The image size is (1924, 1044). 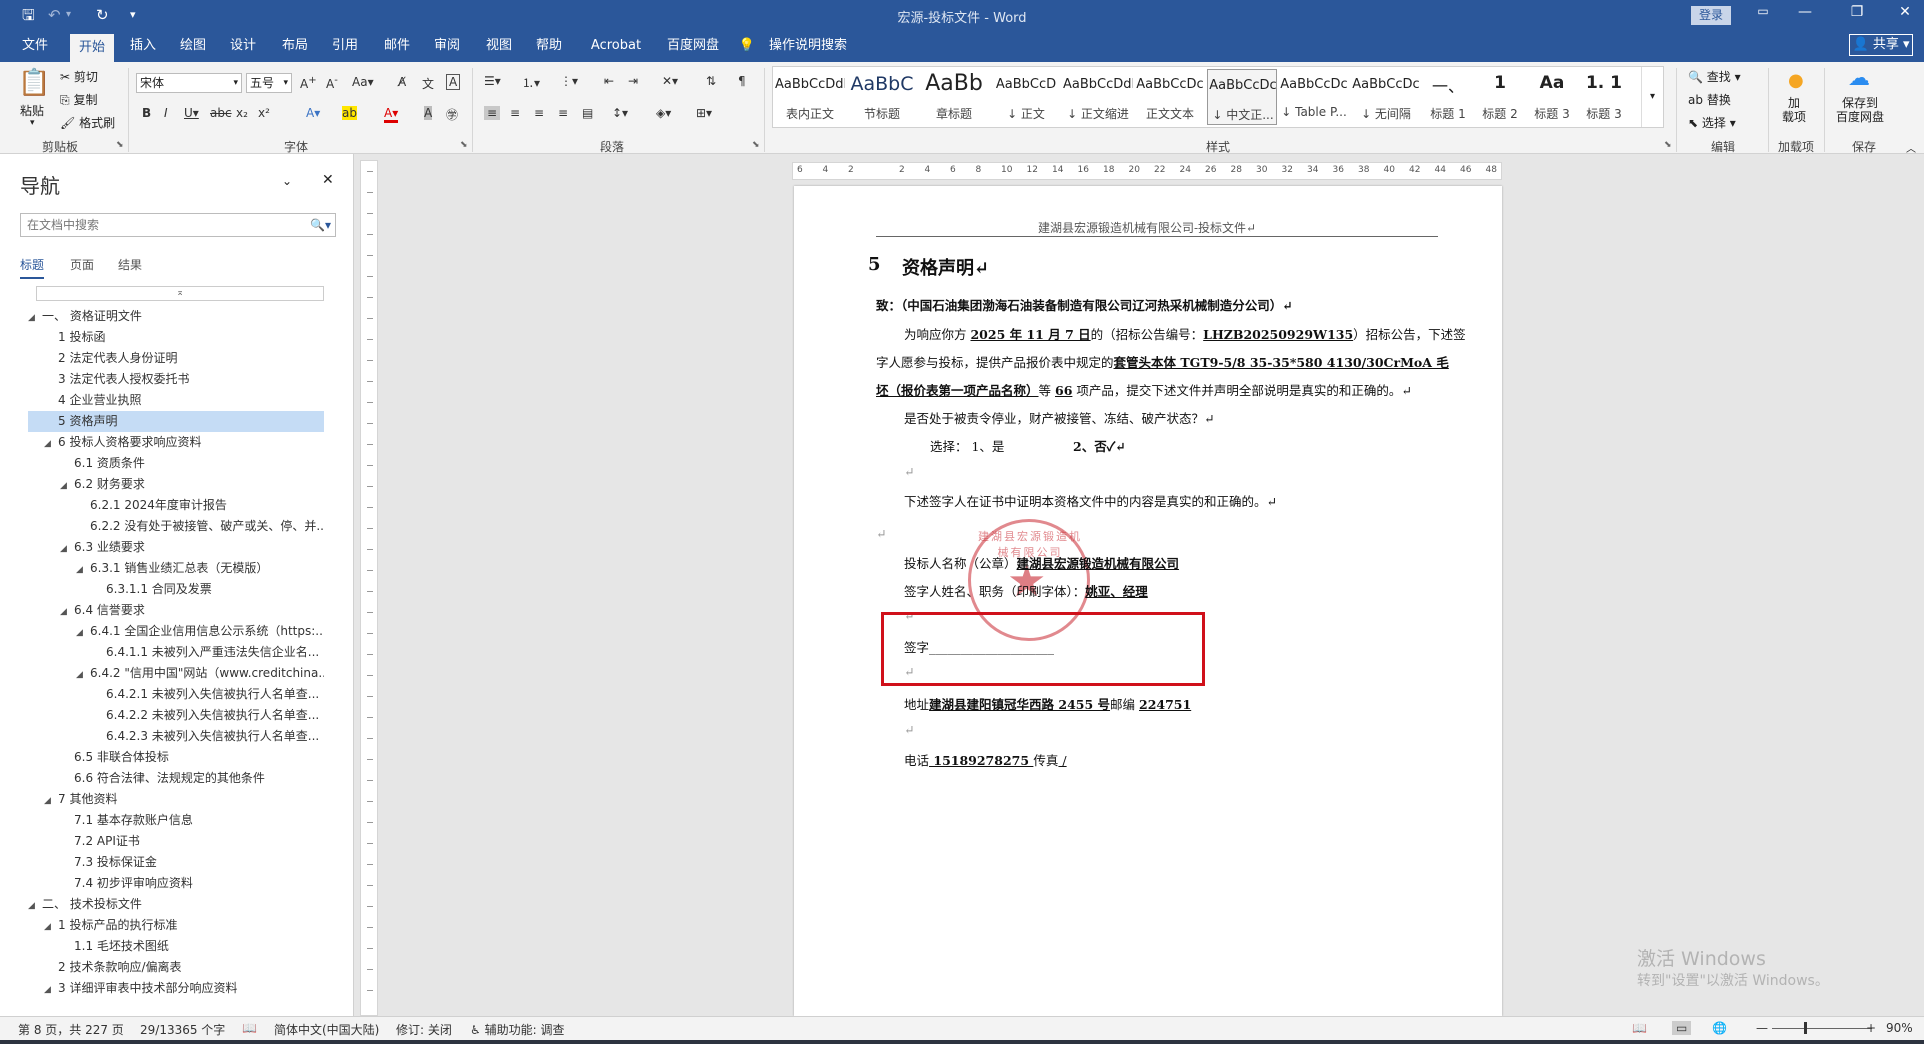 What do you see at coordinates (242, 113) in the screenshot?
I see `subscript-icon: x₂` at bounding box center [242, 113].